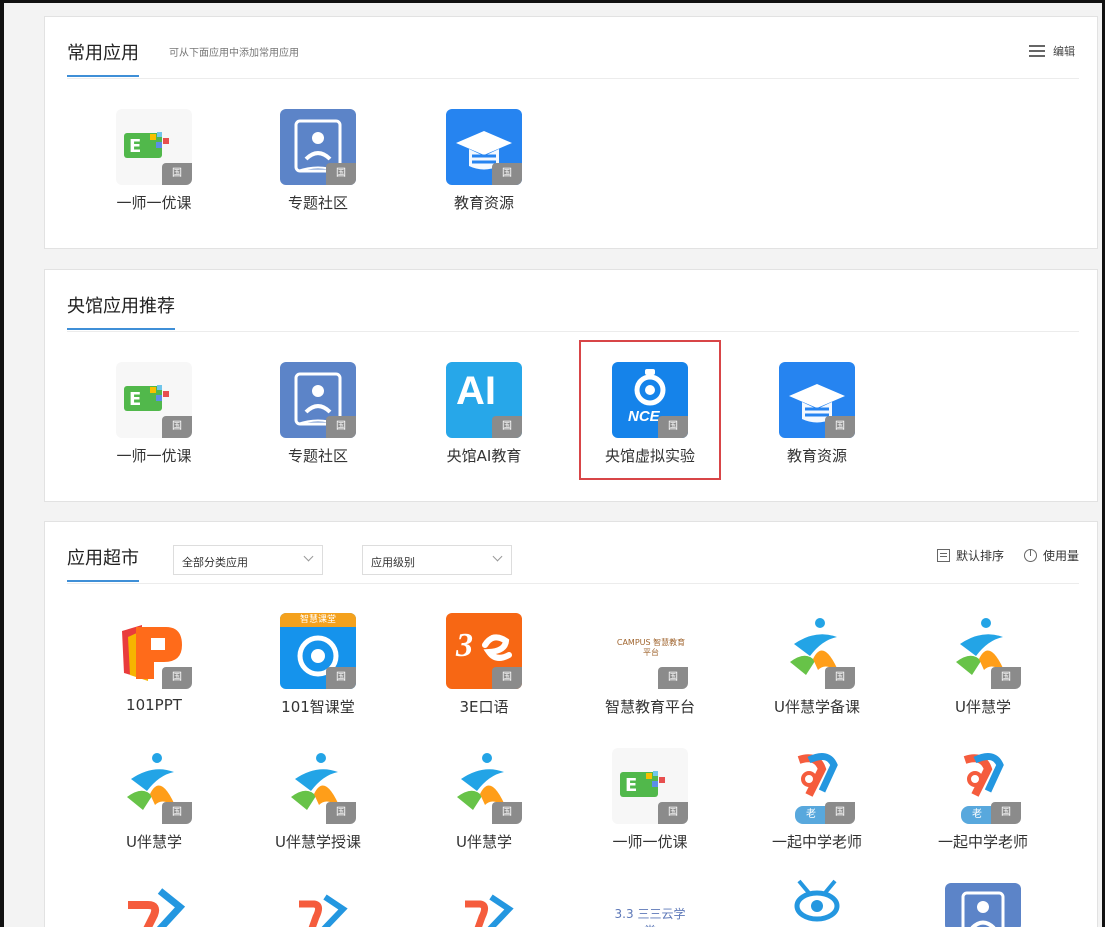 This screenshot has height=927, width=1105. Describe the element at coordinates (154, 705) in the screenshot. I see `app-label: 101PPT` at that location.